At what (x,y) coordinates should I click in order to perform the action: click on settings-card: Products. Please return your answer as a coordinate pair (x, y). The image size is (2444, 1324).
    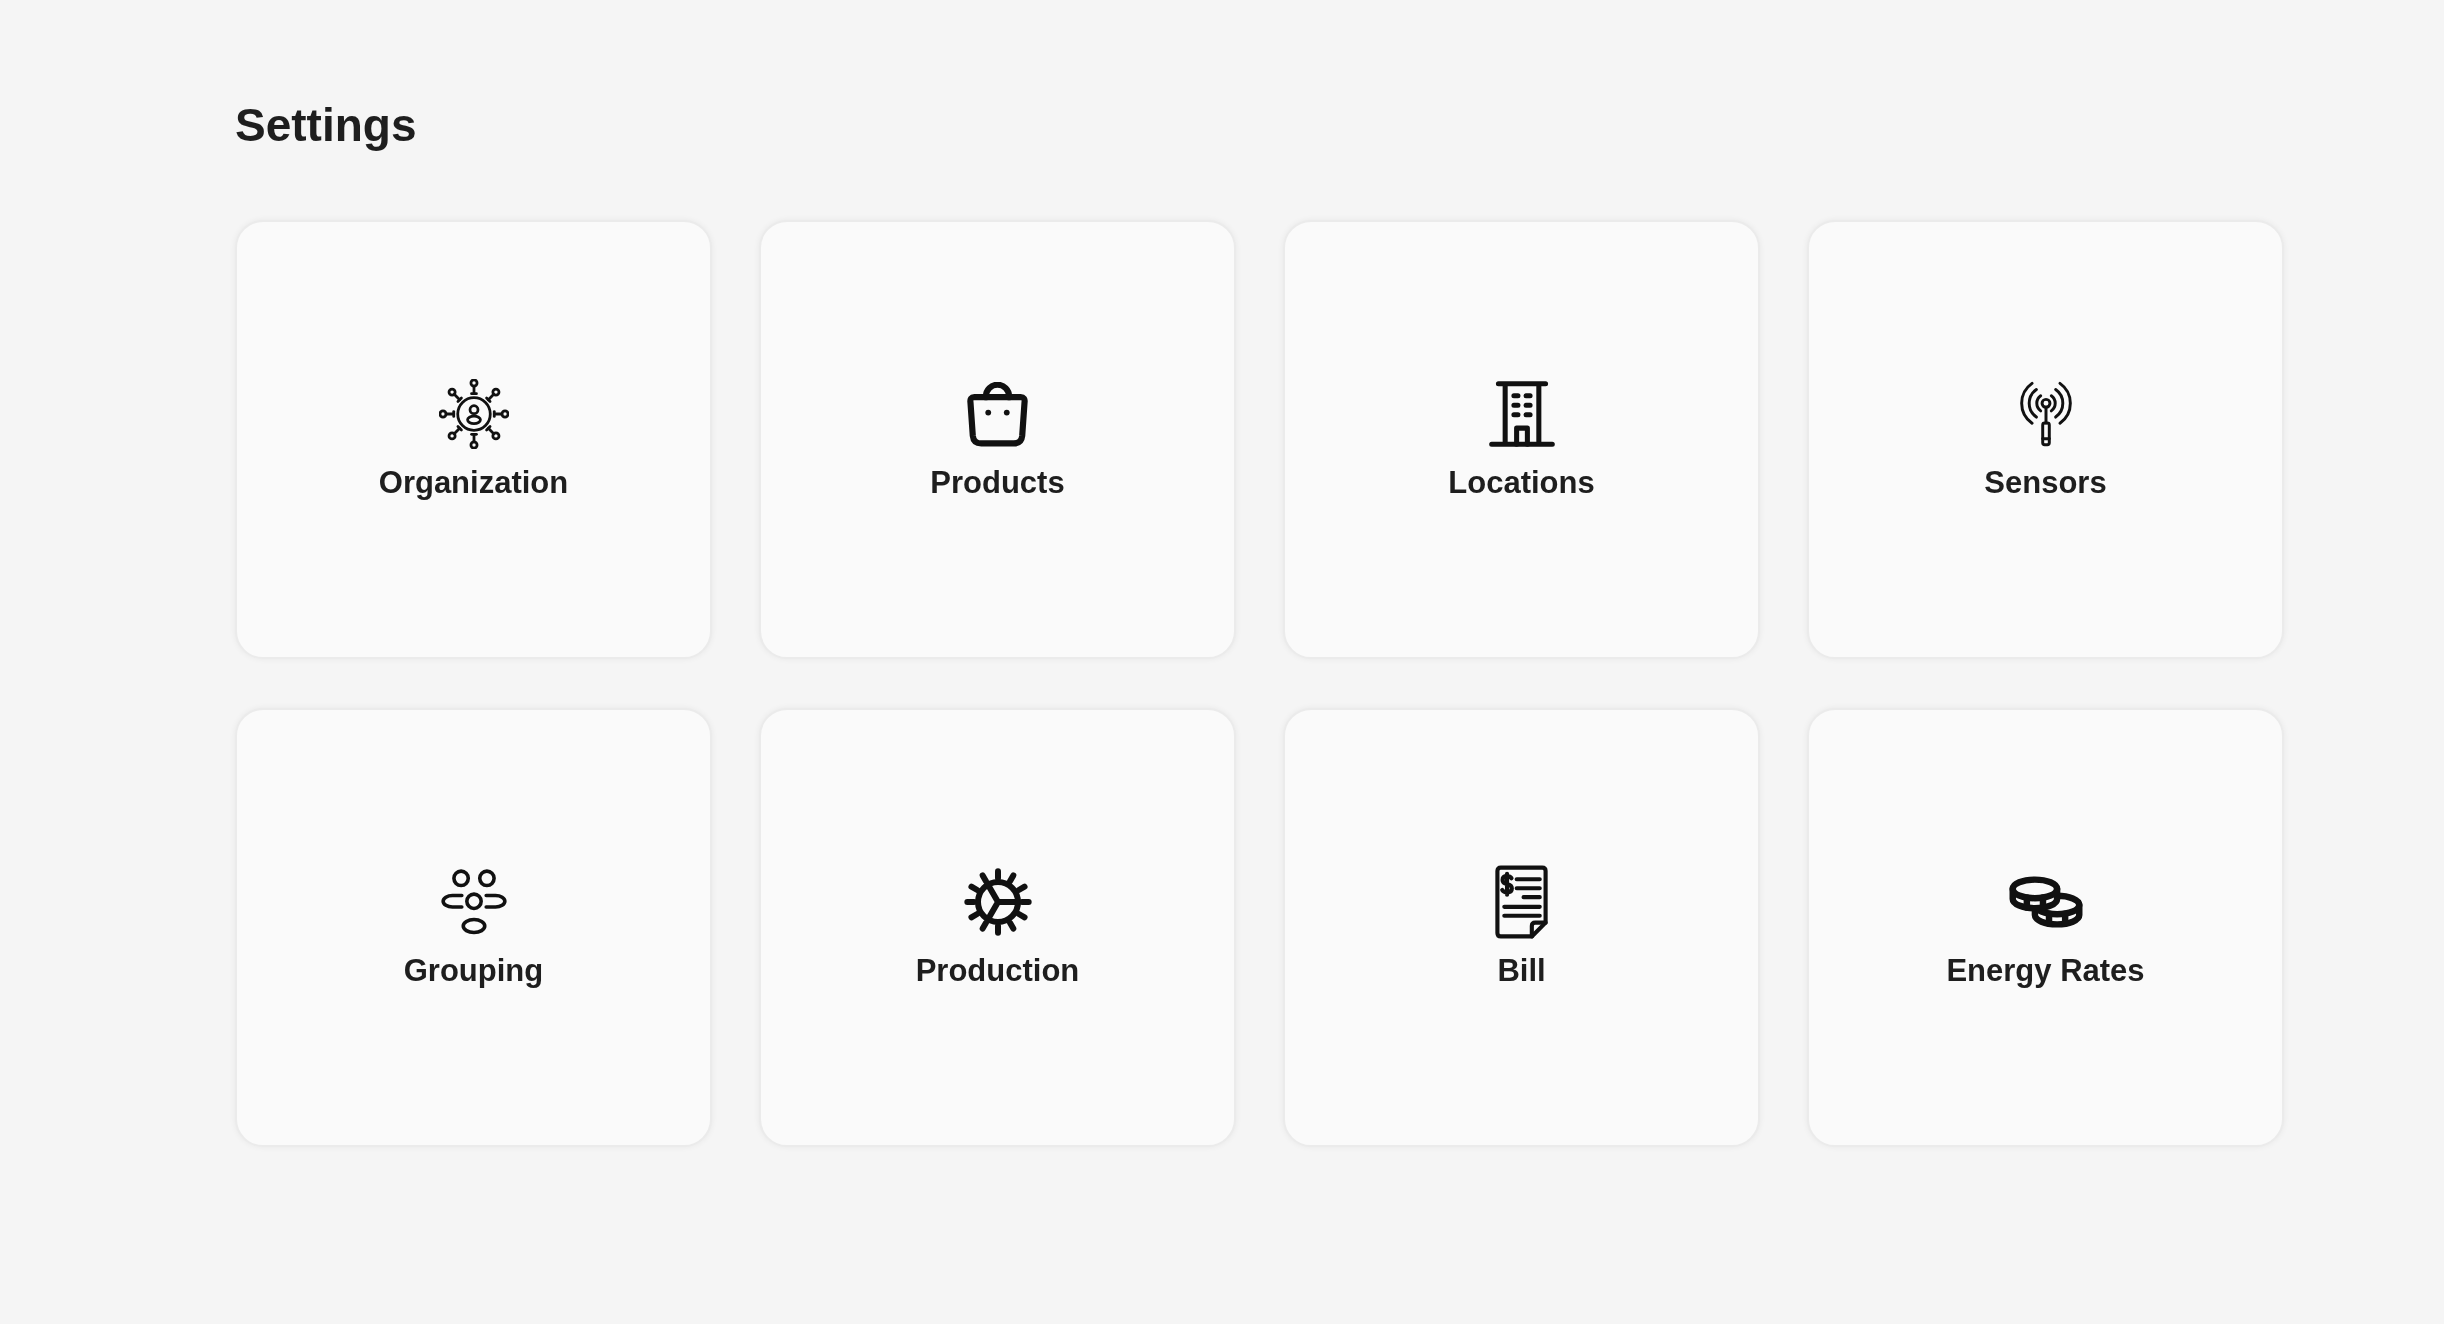
    Looking at the image, I should click on (997, 439).